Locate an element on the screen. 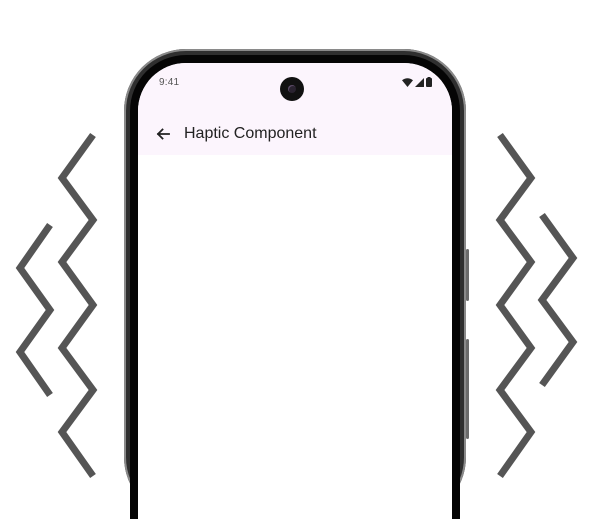 This screenshot has width=592, height=519. wifi-icon is located at coordinates (407, 82).